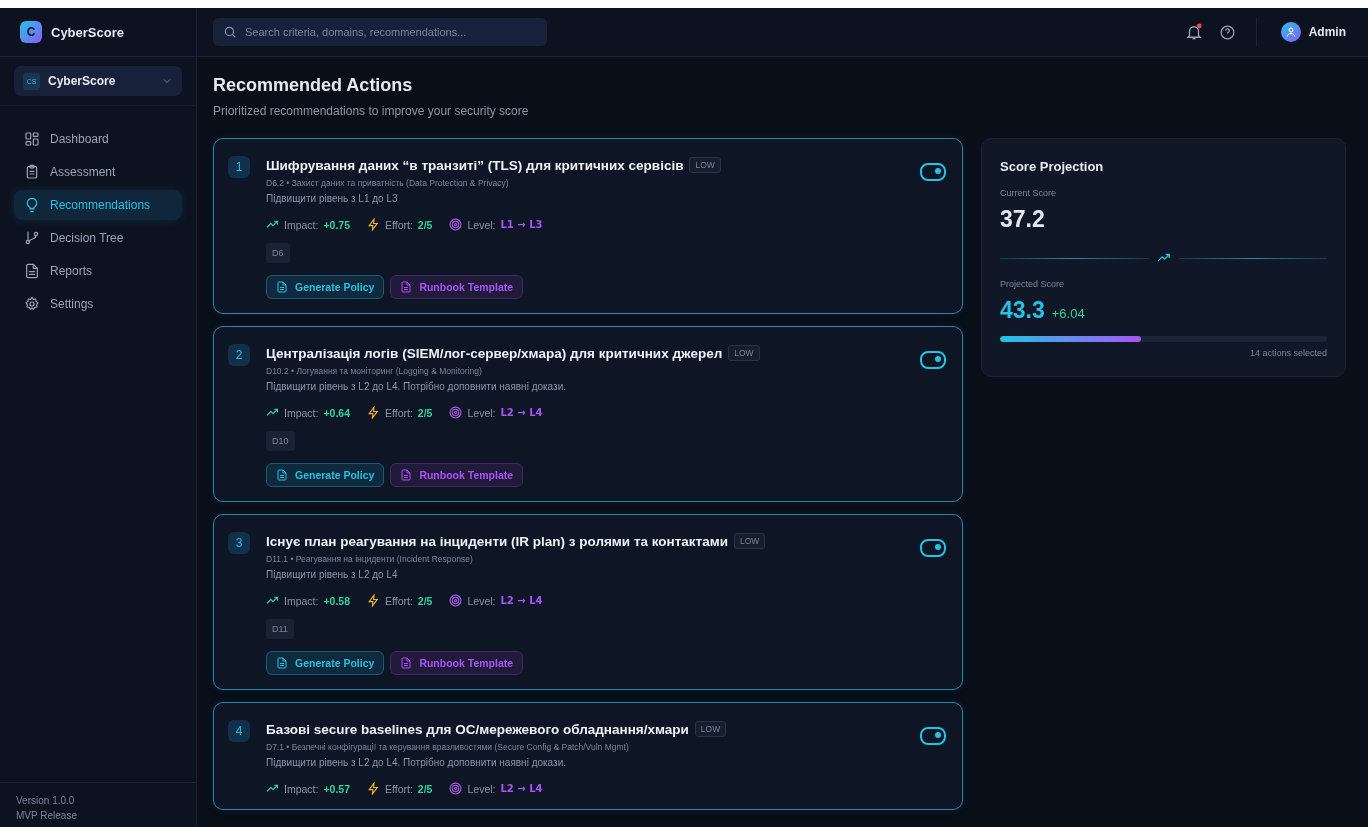 This screenshot has height=827, width=1371. I want to click on grid-icon, so click(32, 139).